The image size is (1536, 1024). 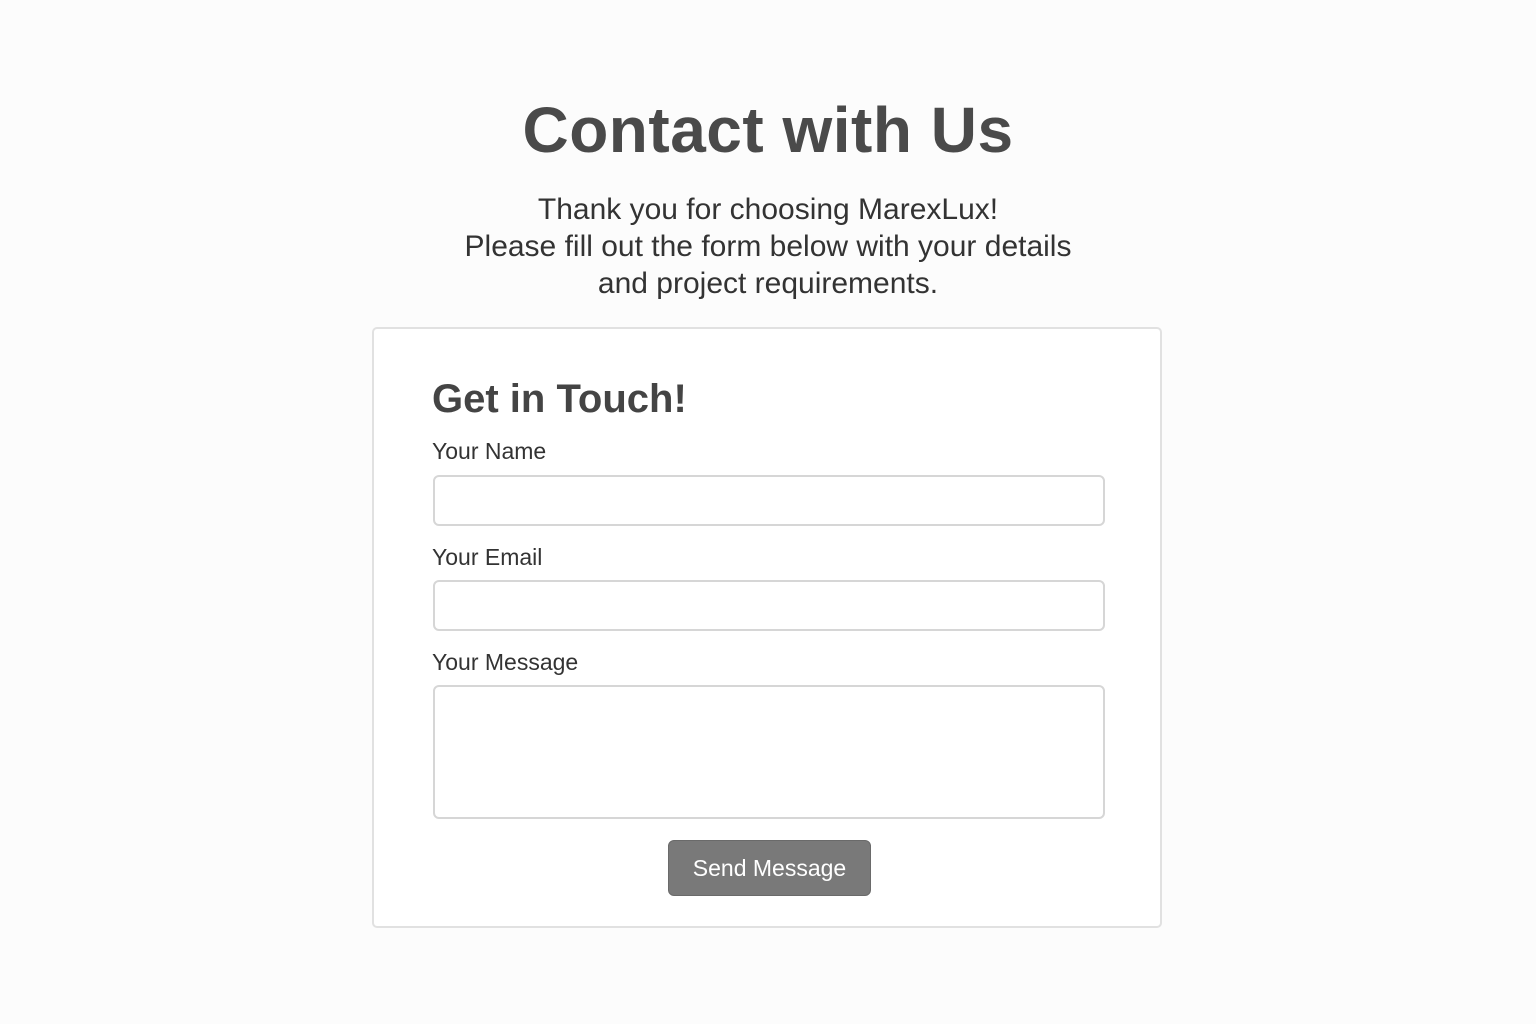 What do you see at coordinates (505, 662) in the screenshot?
I see `message-label: Your Message` at bounding box center [505, 662].